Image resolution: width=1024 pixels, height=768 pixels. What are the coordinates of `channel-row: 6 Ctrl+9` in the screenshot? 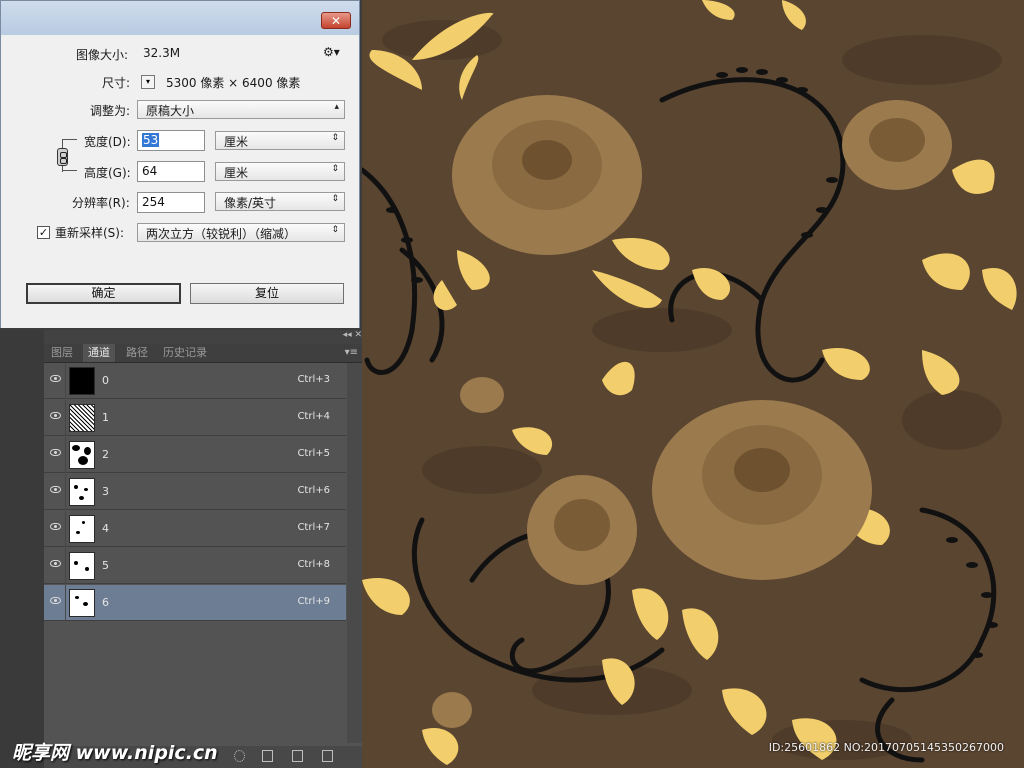 It's located at (195, 603).